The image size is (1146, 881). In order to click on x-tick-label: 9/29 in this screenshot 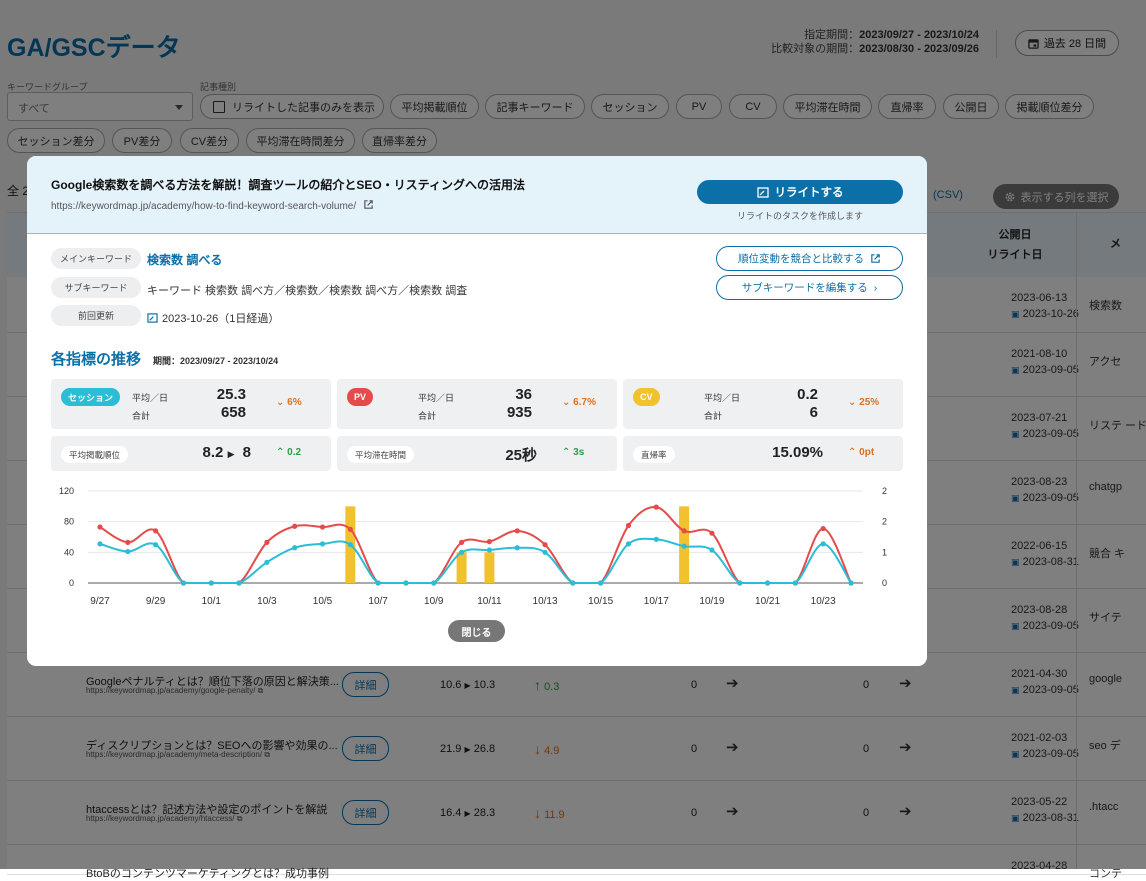, I will do `click(156, 601)`.